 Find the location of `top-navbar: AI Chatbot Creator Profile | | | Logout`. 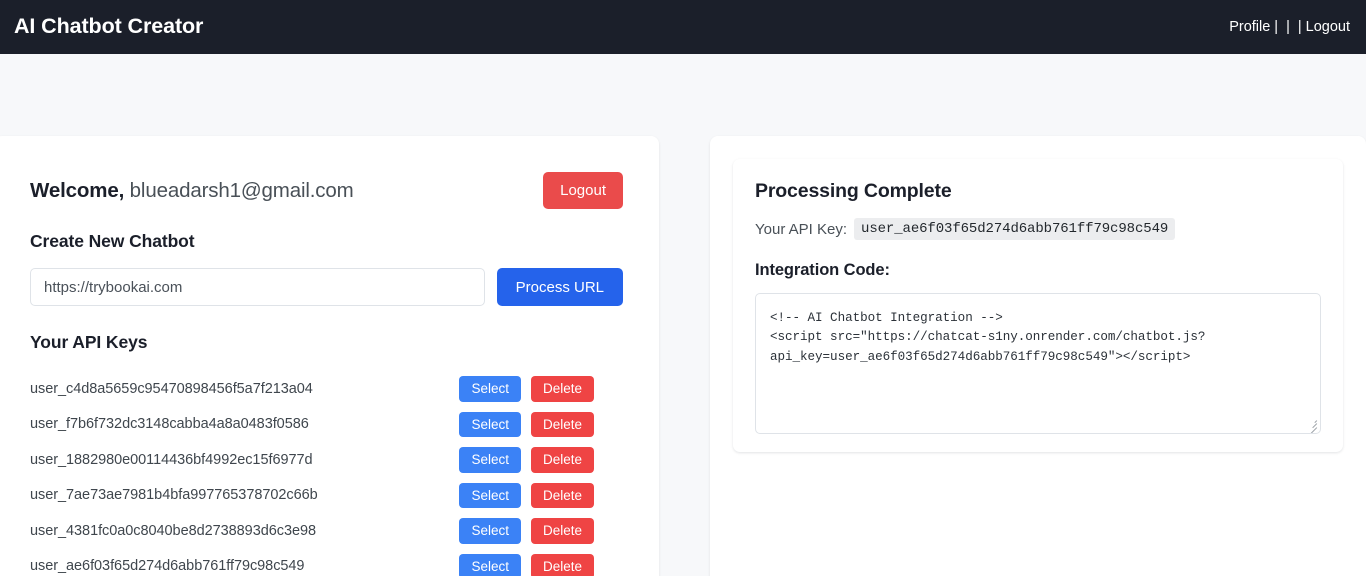

top-navbar: AI Chatbot Creator Profile | | | Logout is located at coordinates (683, 27).